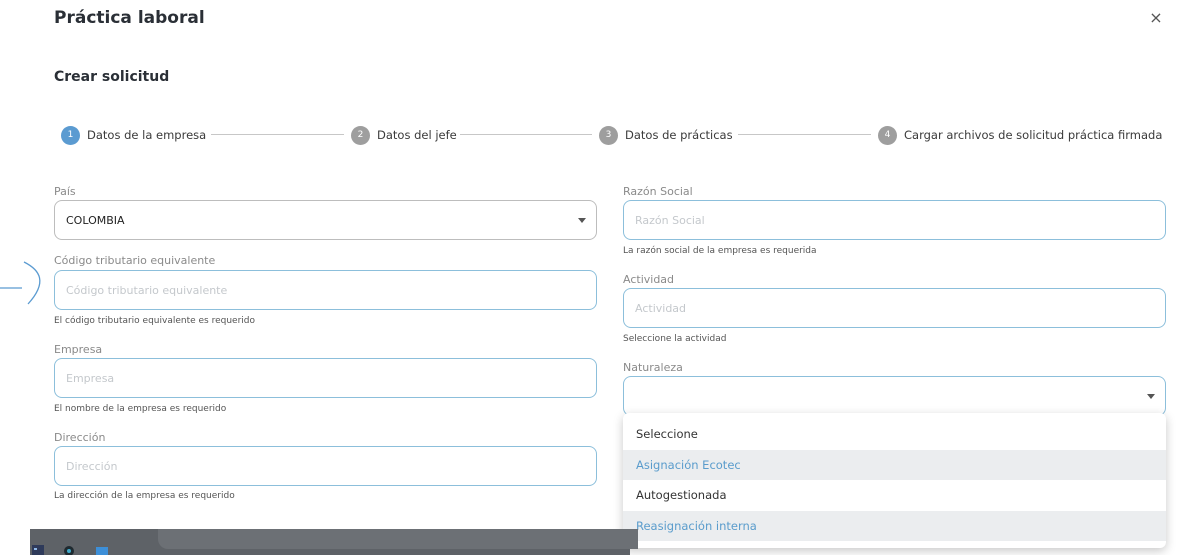 This screenshot has width=1192, height=555. What do you see at coordinates (102, 550) in the screenshot?
I see `folder-icon` at bounding box center [102, 550].